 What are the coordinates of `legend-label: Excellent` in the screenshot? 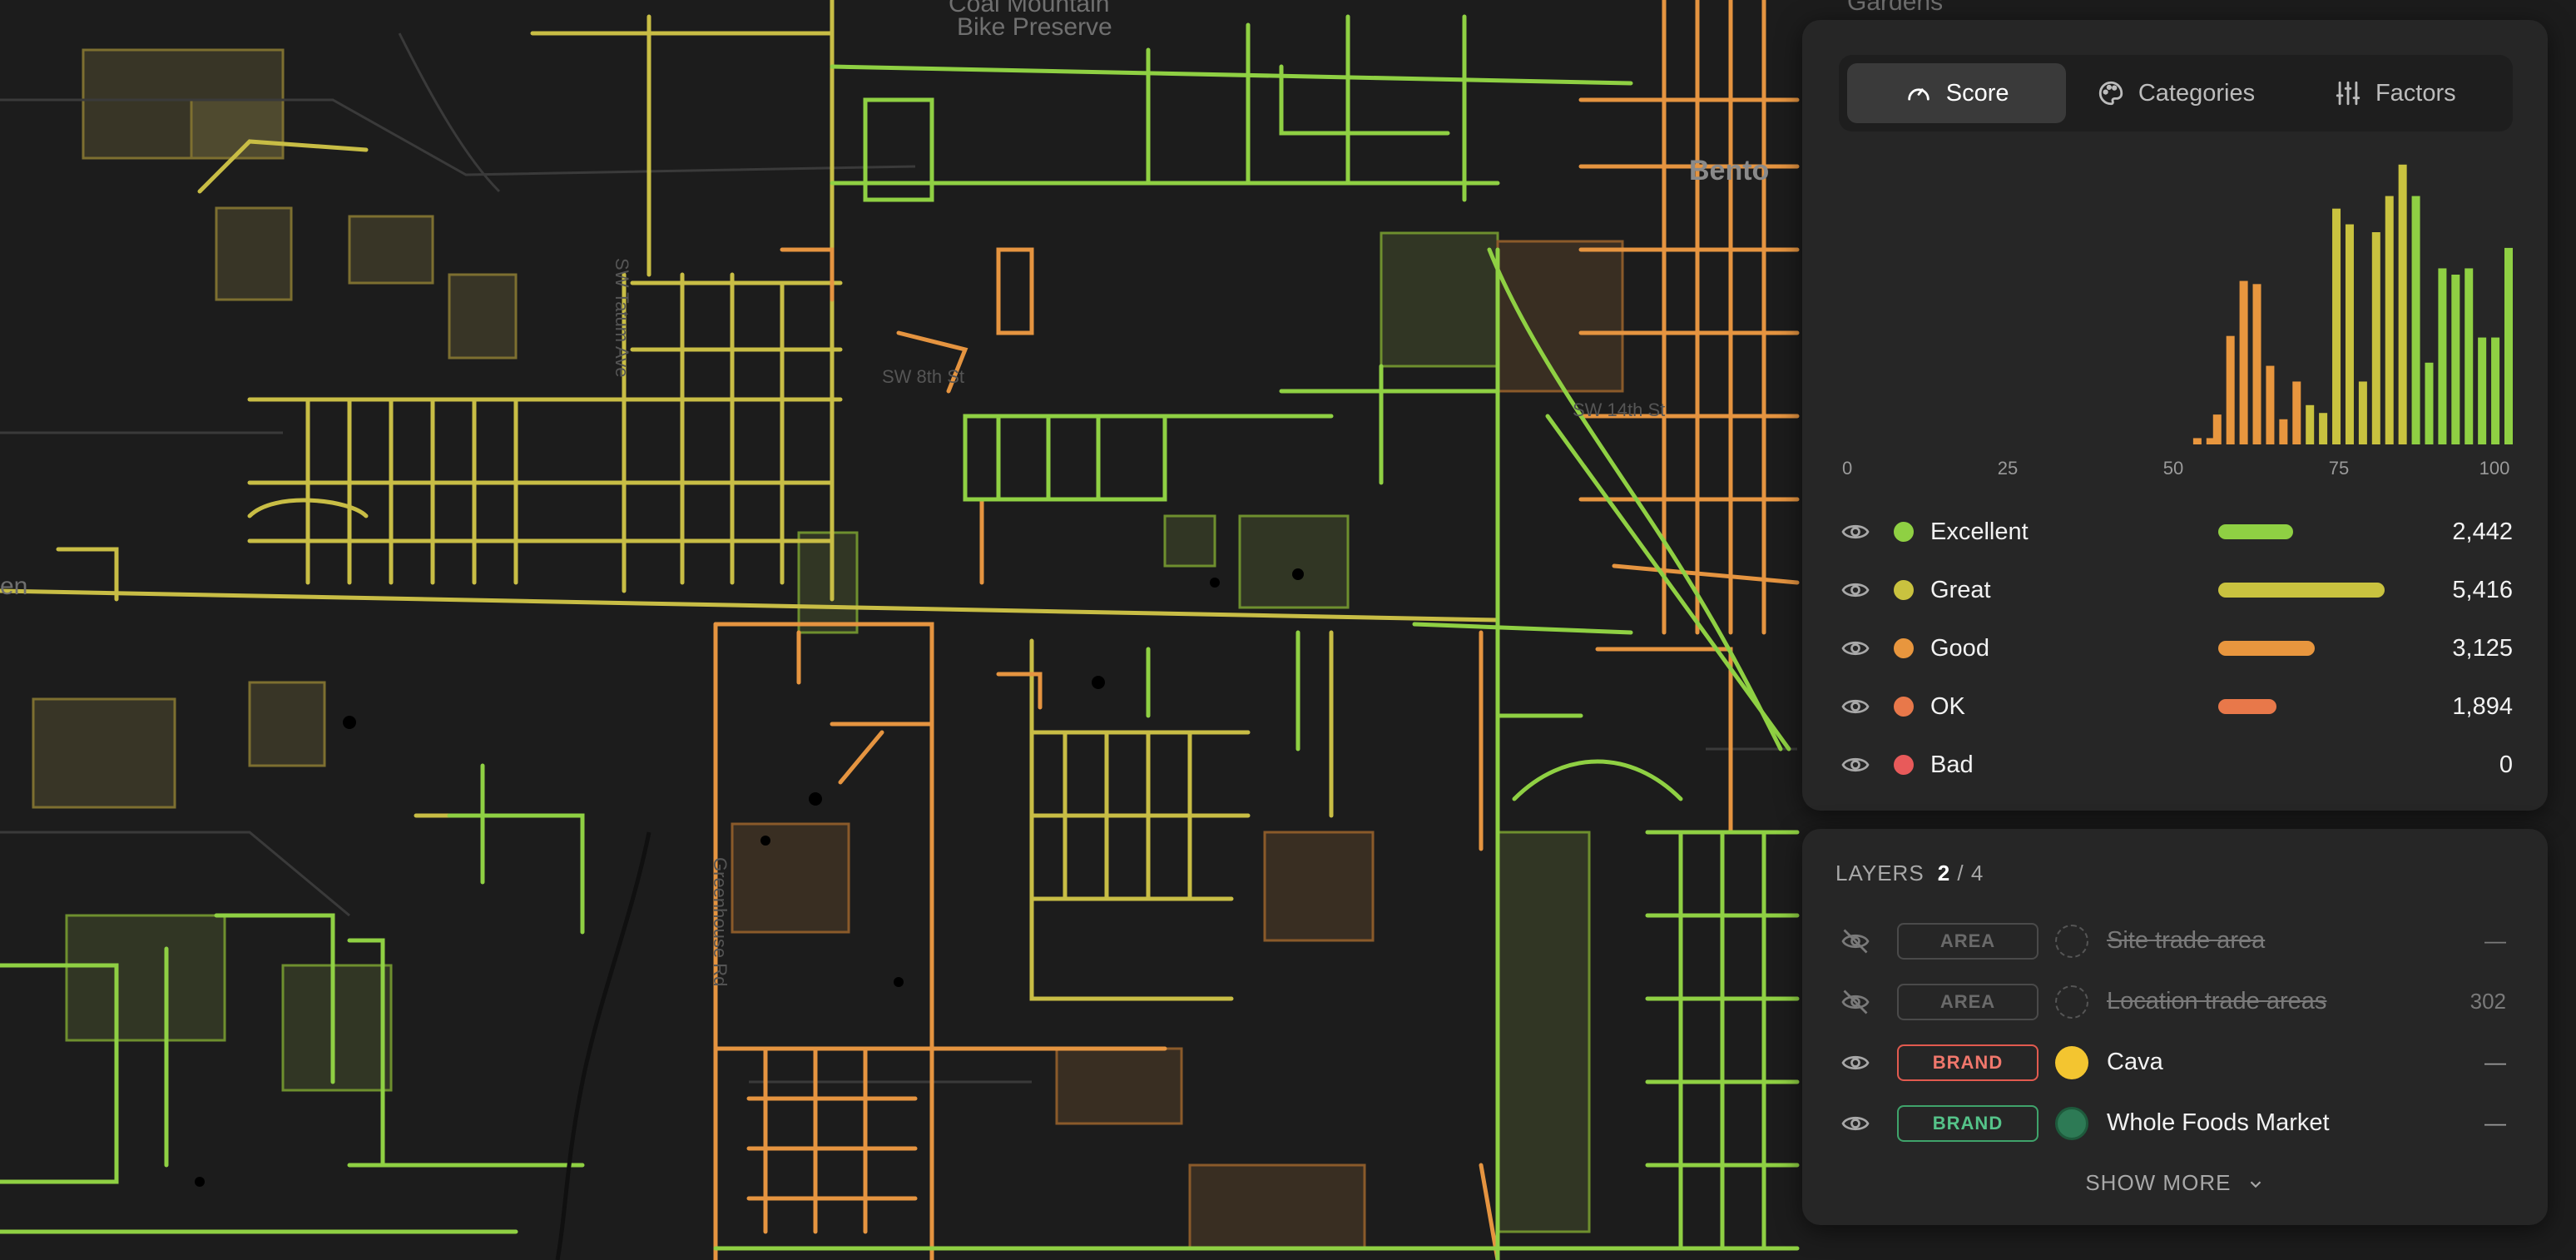 It's located at (1980, 531).